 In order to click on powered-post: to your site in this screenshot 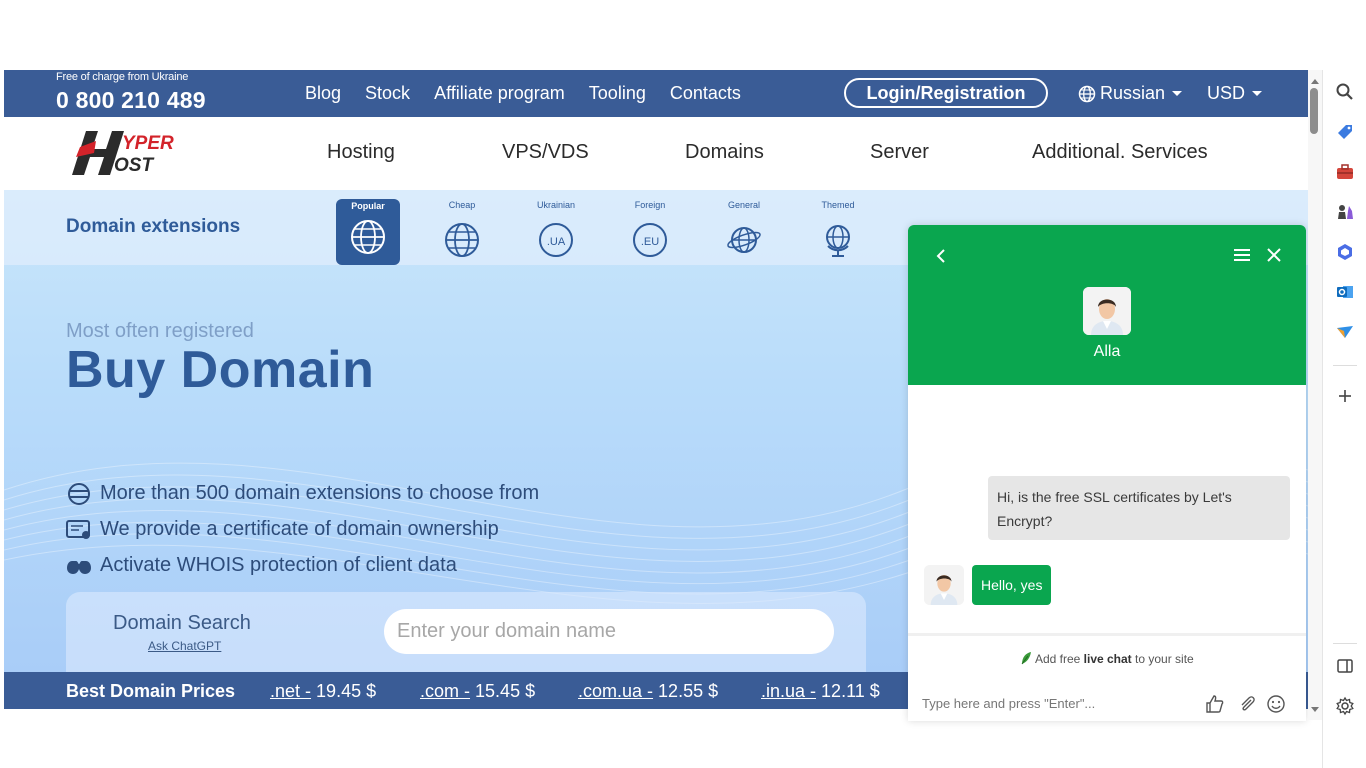, I will do `click(1162, 659)`.